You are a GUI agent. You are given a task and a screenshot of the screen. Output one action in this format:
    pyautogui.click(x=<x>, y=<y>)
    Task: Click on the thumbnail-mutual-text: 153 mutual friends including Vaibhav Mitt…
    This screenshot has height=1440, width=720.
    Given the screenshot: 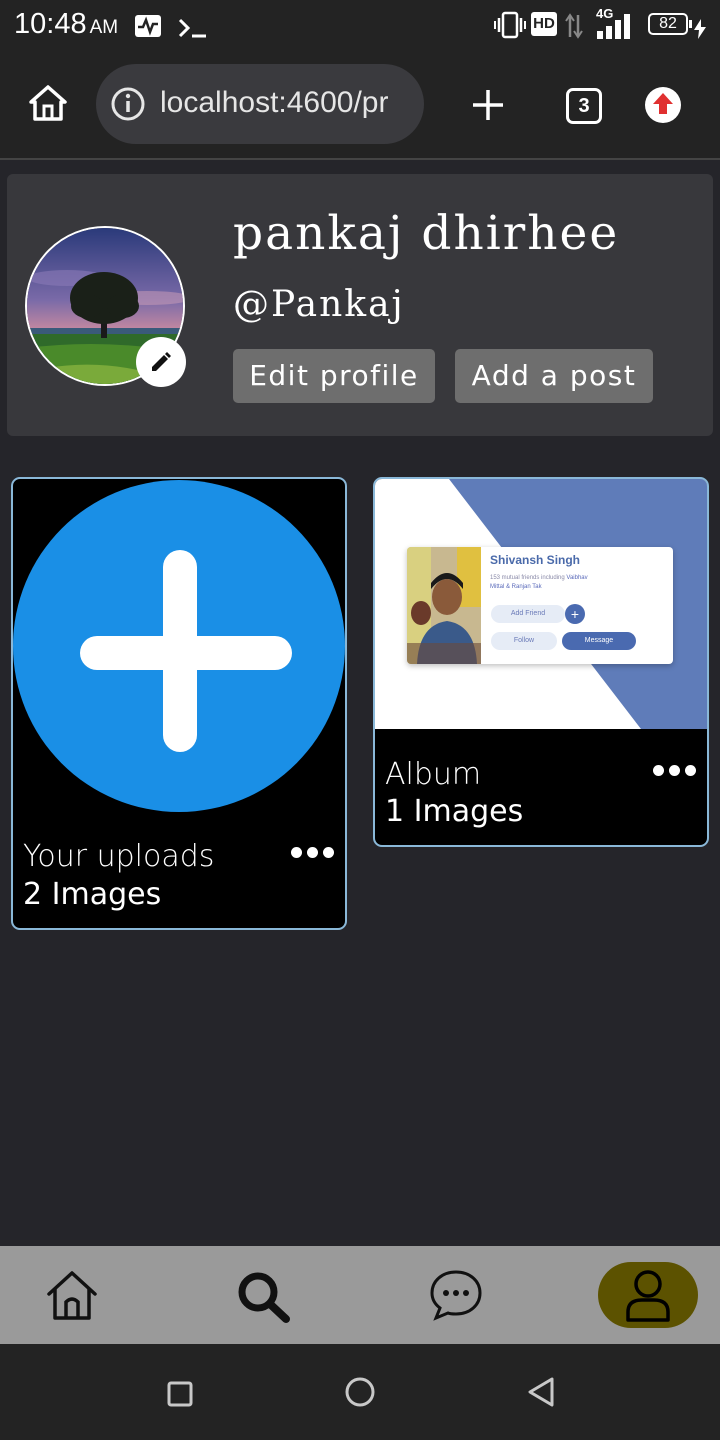 What is the action you would take?
    pyautogui.click(x=539, y=582)
    